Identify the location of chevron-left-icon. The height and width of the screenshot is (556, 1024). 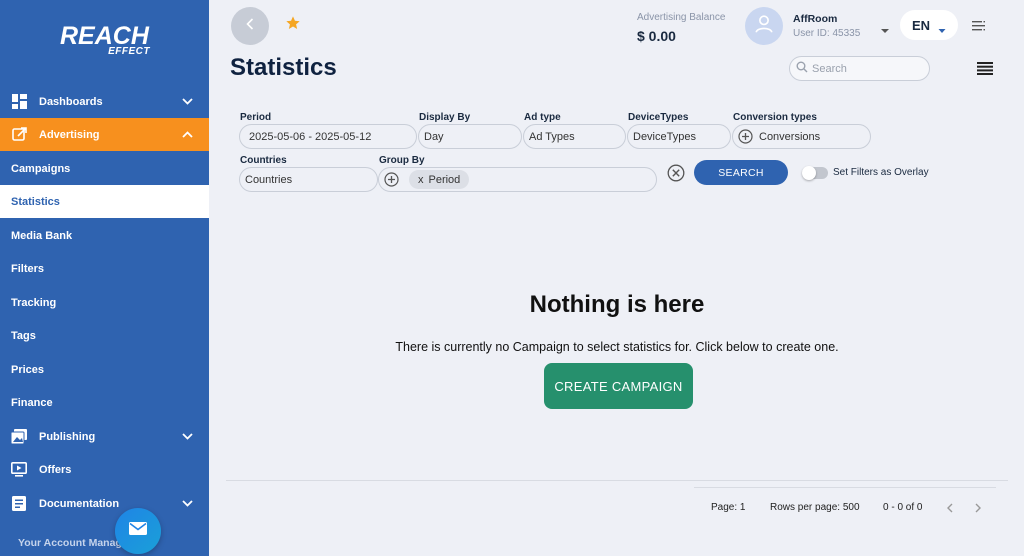
(250, 26).